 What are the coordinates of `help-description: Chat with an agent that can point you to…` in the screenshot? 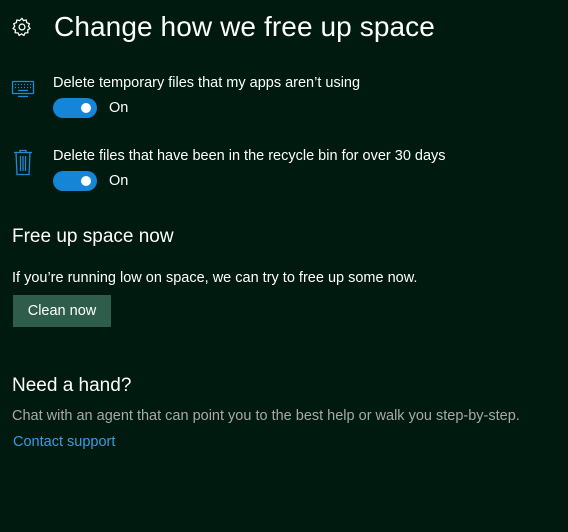 It's located at (266, 416).